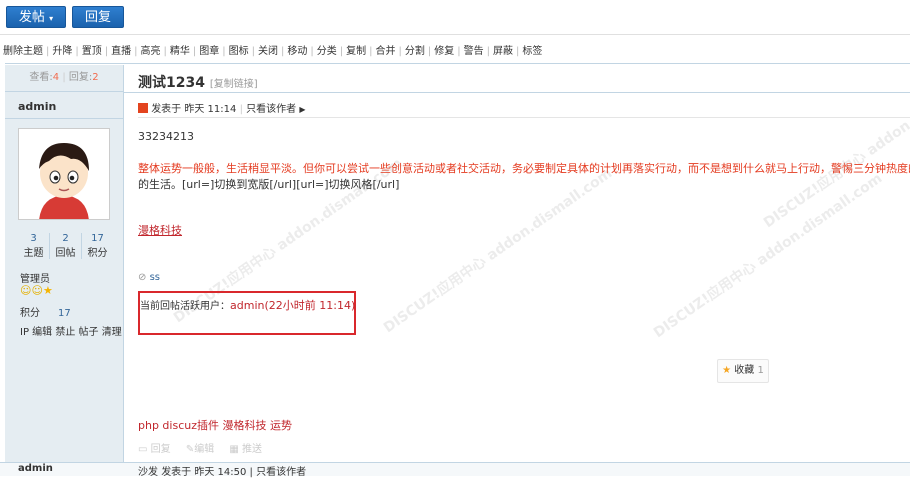  What do you see at coordinates (56, 77) in the screenshot?
I see `views-count: 4` at bounding box center [56, 77].